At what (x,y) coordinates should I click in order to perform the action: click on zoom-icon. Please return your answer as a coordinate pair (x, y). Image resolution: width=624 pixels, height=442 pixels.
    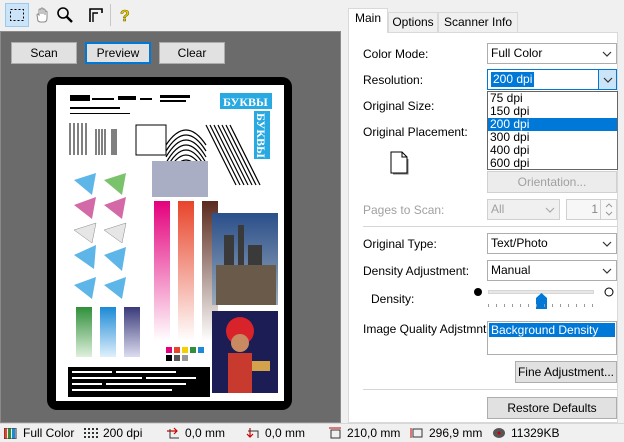
    Looking at the image, I should click on (65, 15).